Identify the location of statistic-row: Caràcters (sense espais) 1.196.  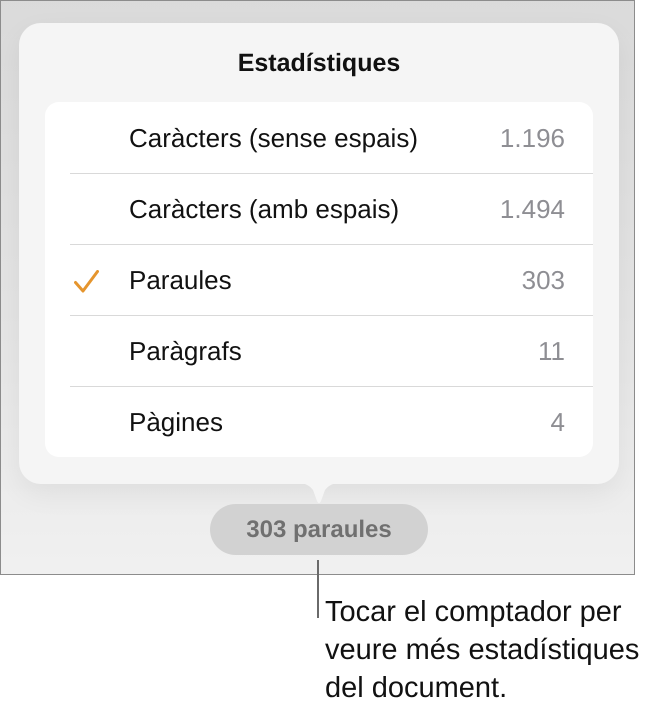
(331, 137).